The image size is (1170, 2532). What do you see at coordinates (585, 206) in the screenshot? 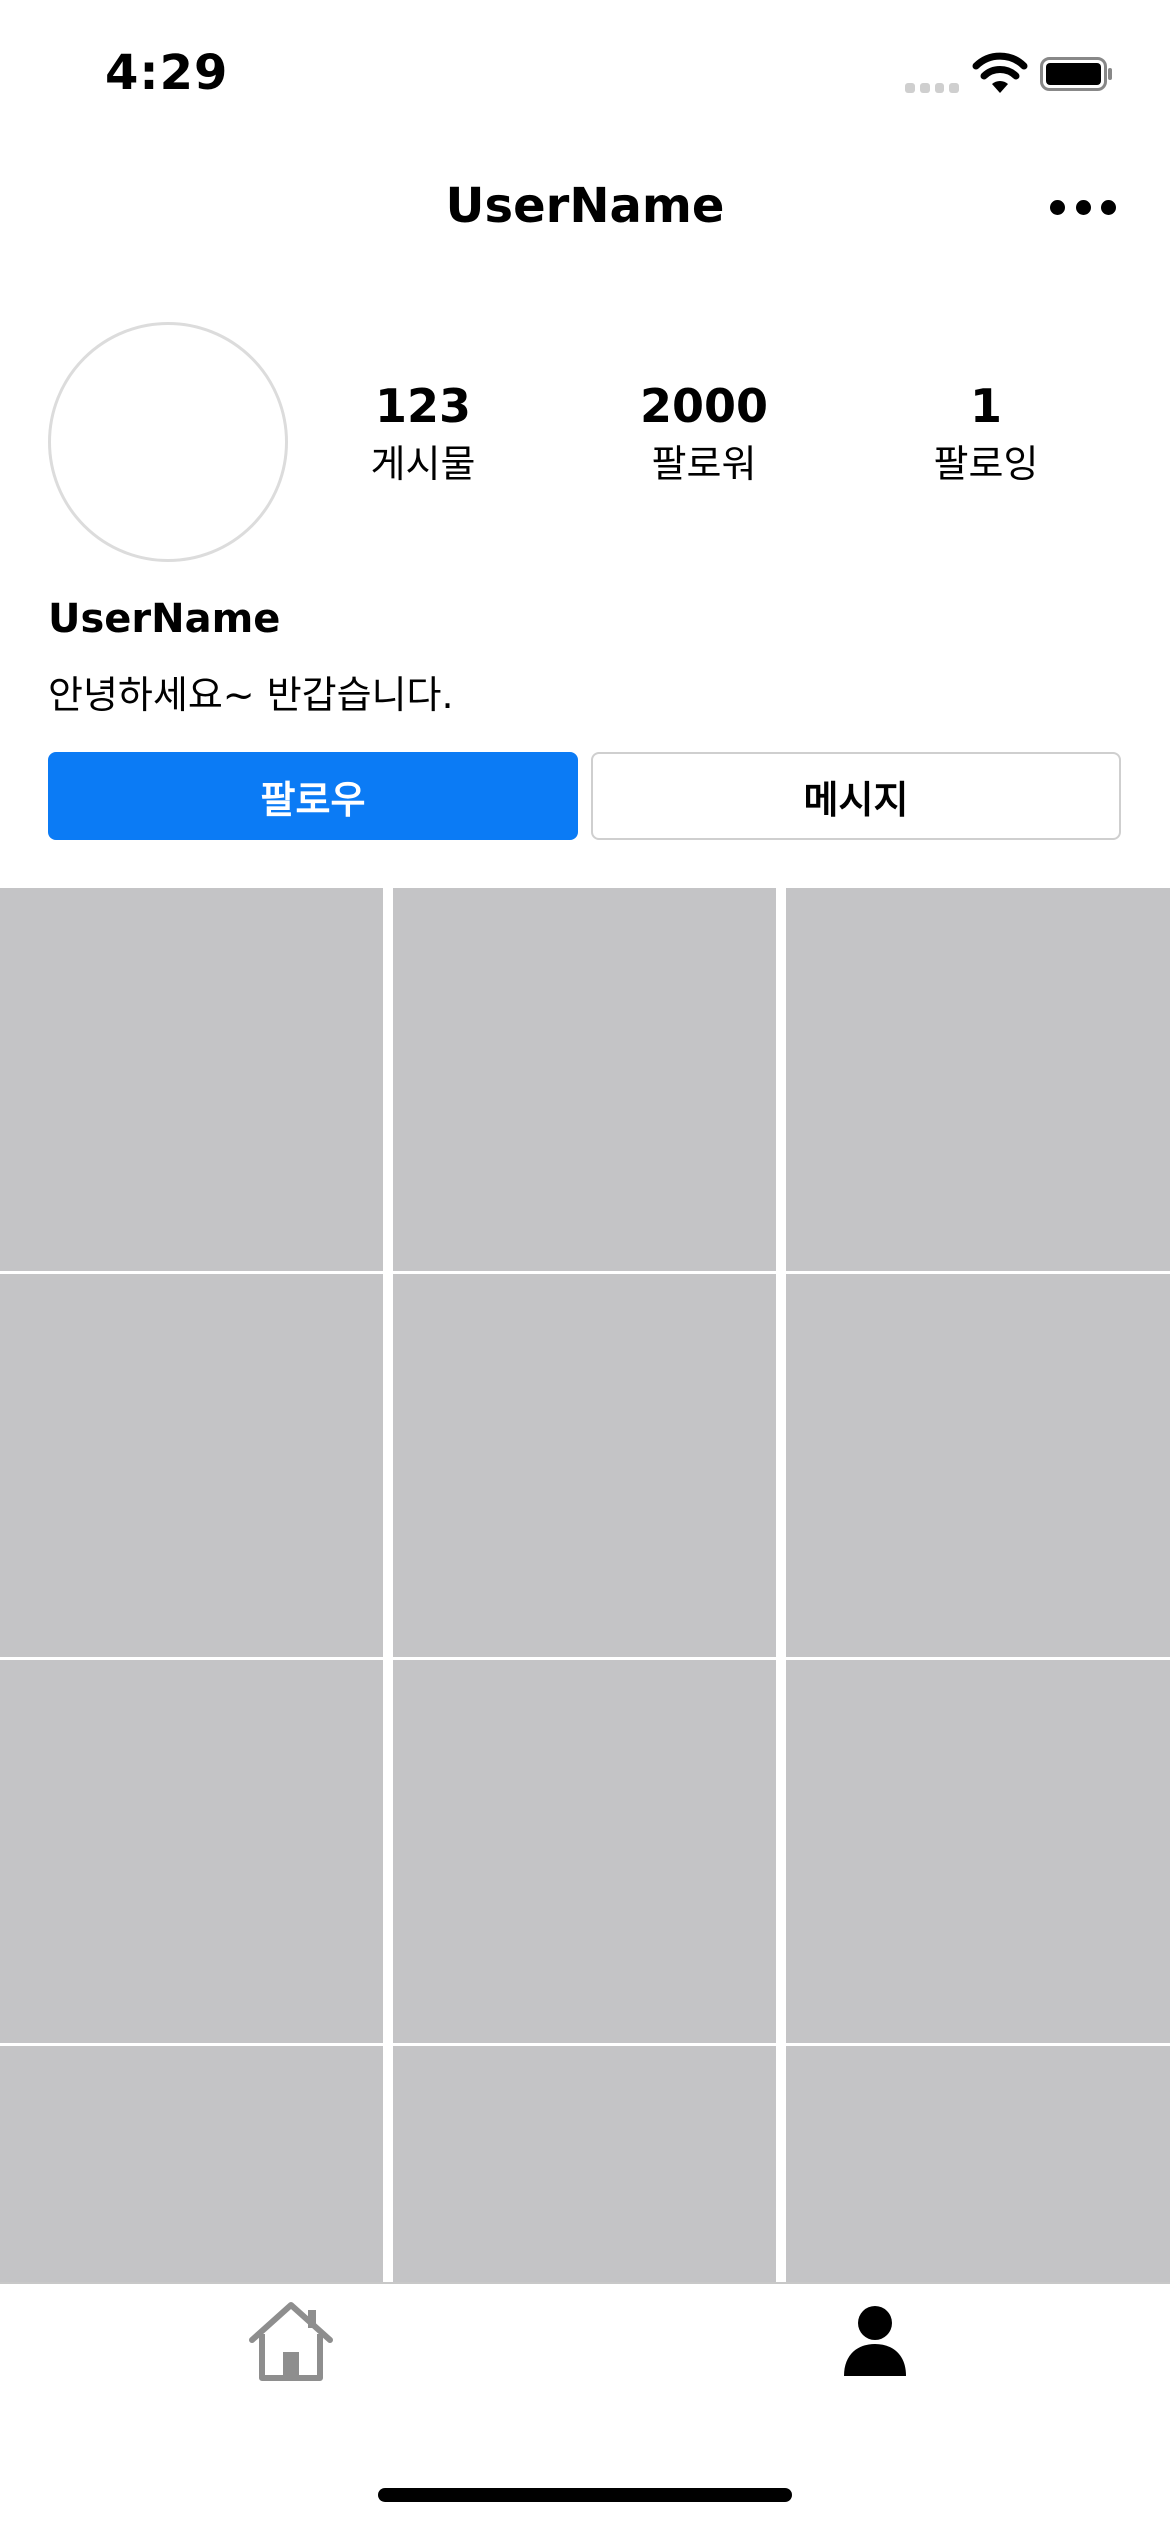
I see `nav-title: UserName` at bounding box center [585, 206].